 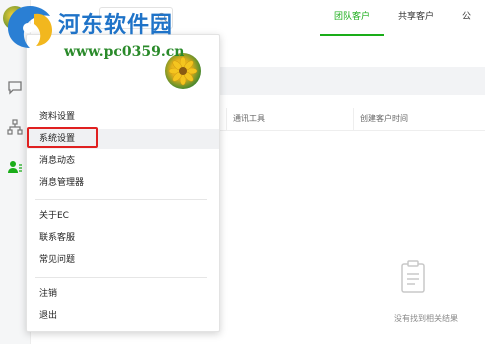 What do you see at coordinates (123, 238) in the screenshot?
I see `menu-item-contact-support: 联系客服` at bounding box center [123, 238].